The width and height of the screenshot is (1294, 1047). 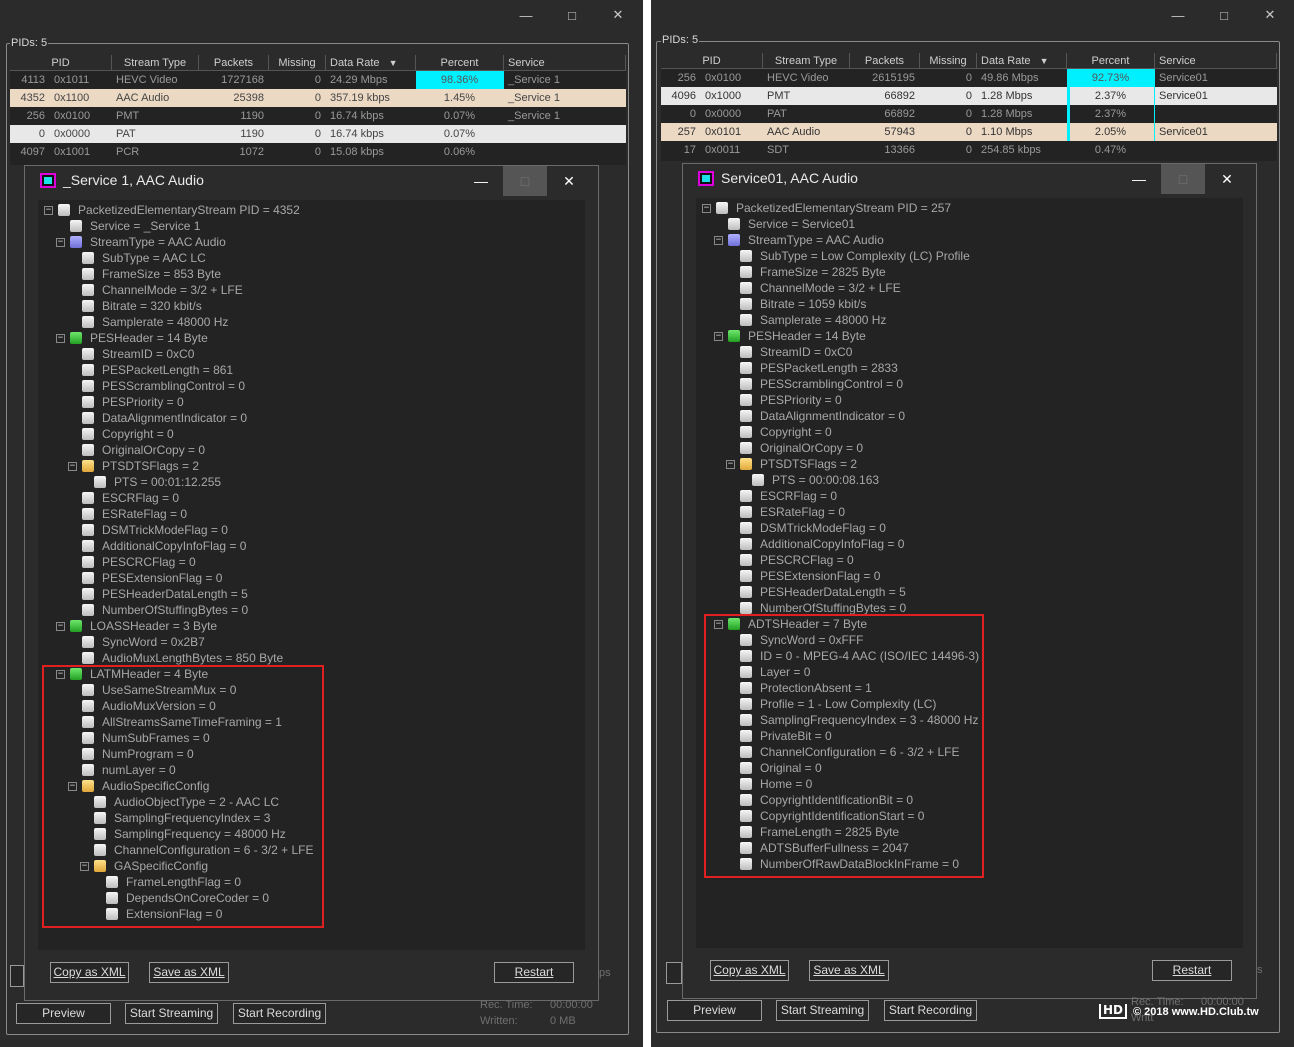 What do you see at coordinates (144, 258) in the screenshot?
I see `tree-node: SubType = AAC LC` at bounding box center [144, 258].